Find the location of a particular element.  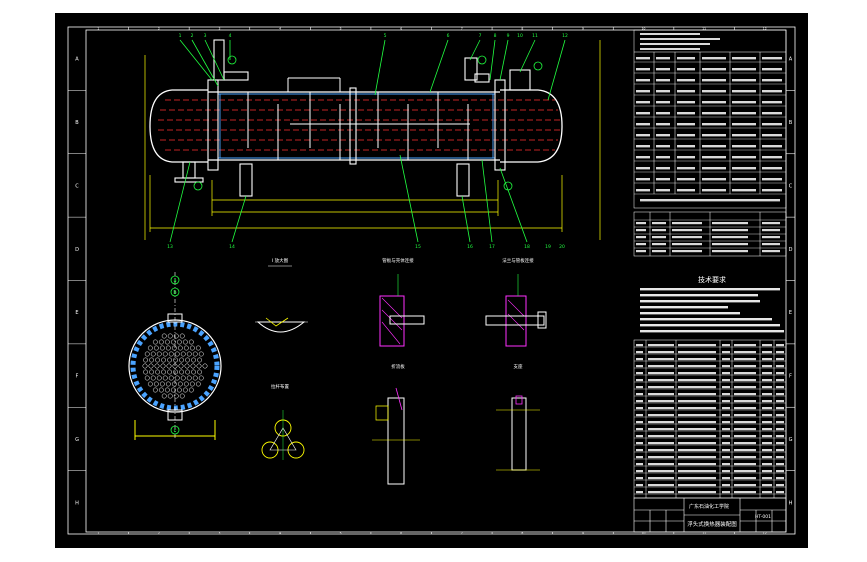

title-block-drawing-title: 浮头式换热器装配图 is located at coordinates (712, 524).